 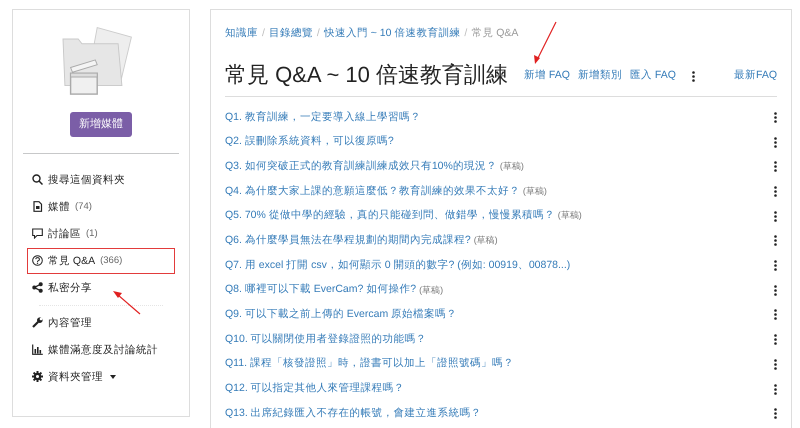 I want to click on faq-question-link: Q6. 為什麼學員無法在學程規劃的期間內完成課程?, so click(x=348, y=241).